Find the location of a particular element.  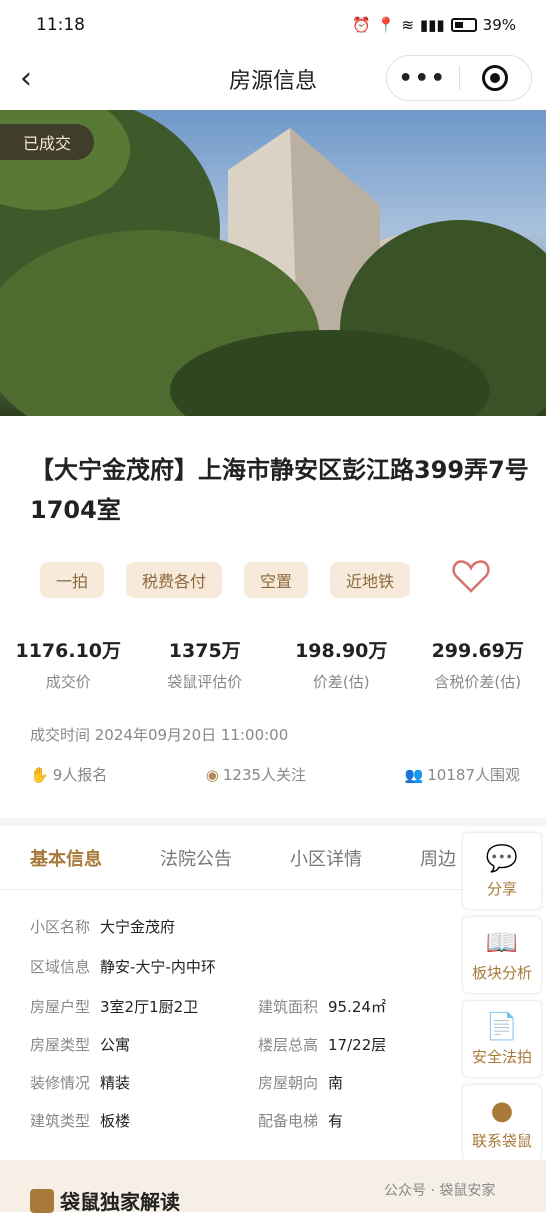

mini-program-capsule: ••• is located at coordinates (459, 78).